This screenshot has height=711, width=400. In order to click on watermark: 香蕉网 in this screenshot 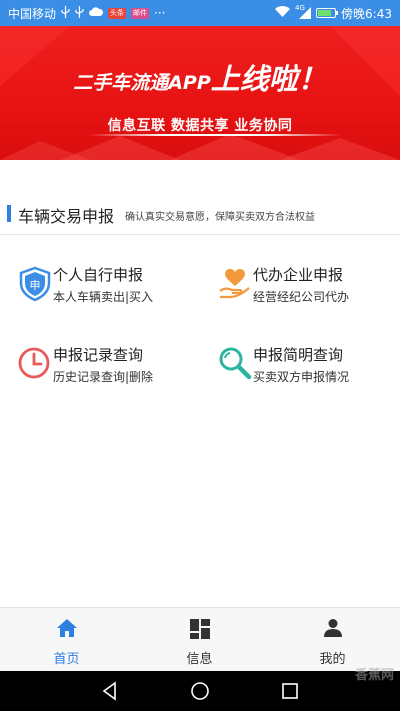, I will do `click(374, 675)`.